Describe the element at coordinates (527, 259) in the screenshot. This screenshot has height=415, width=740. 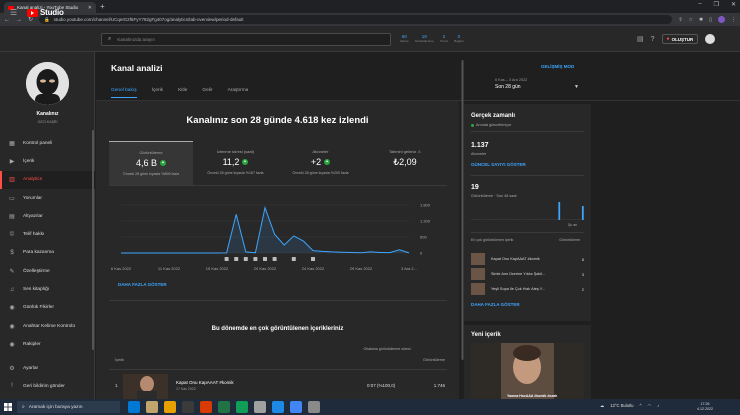
I see `realtime-top-item: Kapat Onu KapAAAT #komik 8` at that location.